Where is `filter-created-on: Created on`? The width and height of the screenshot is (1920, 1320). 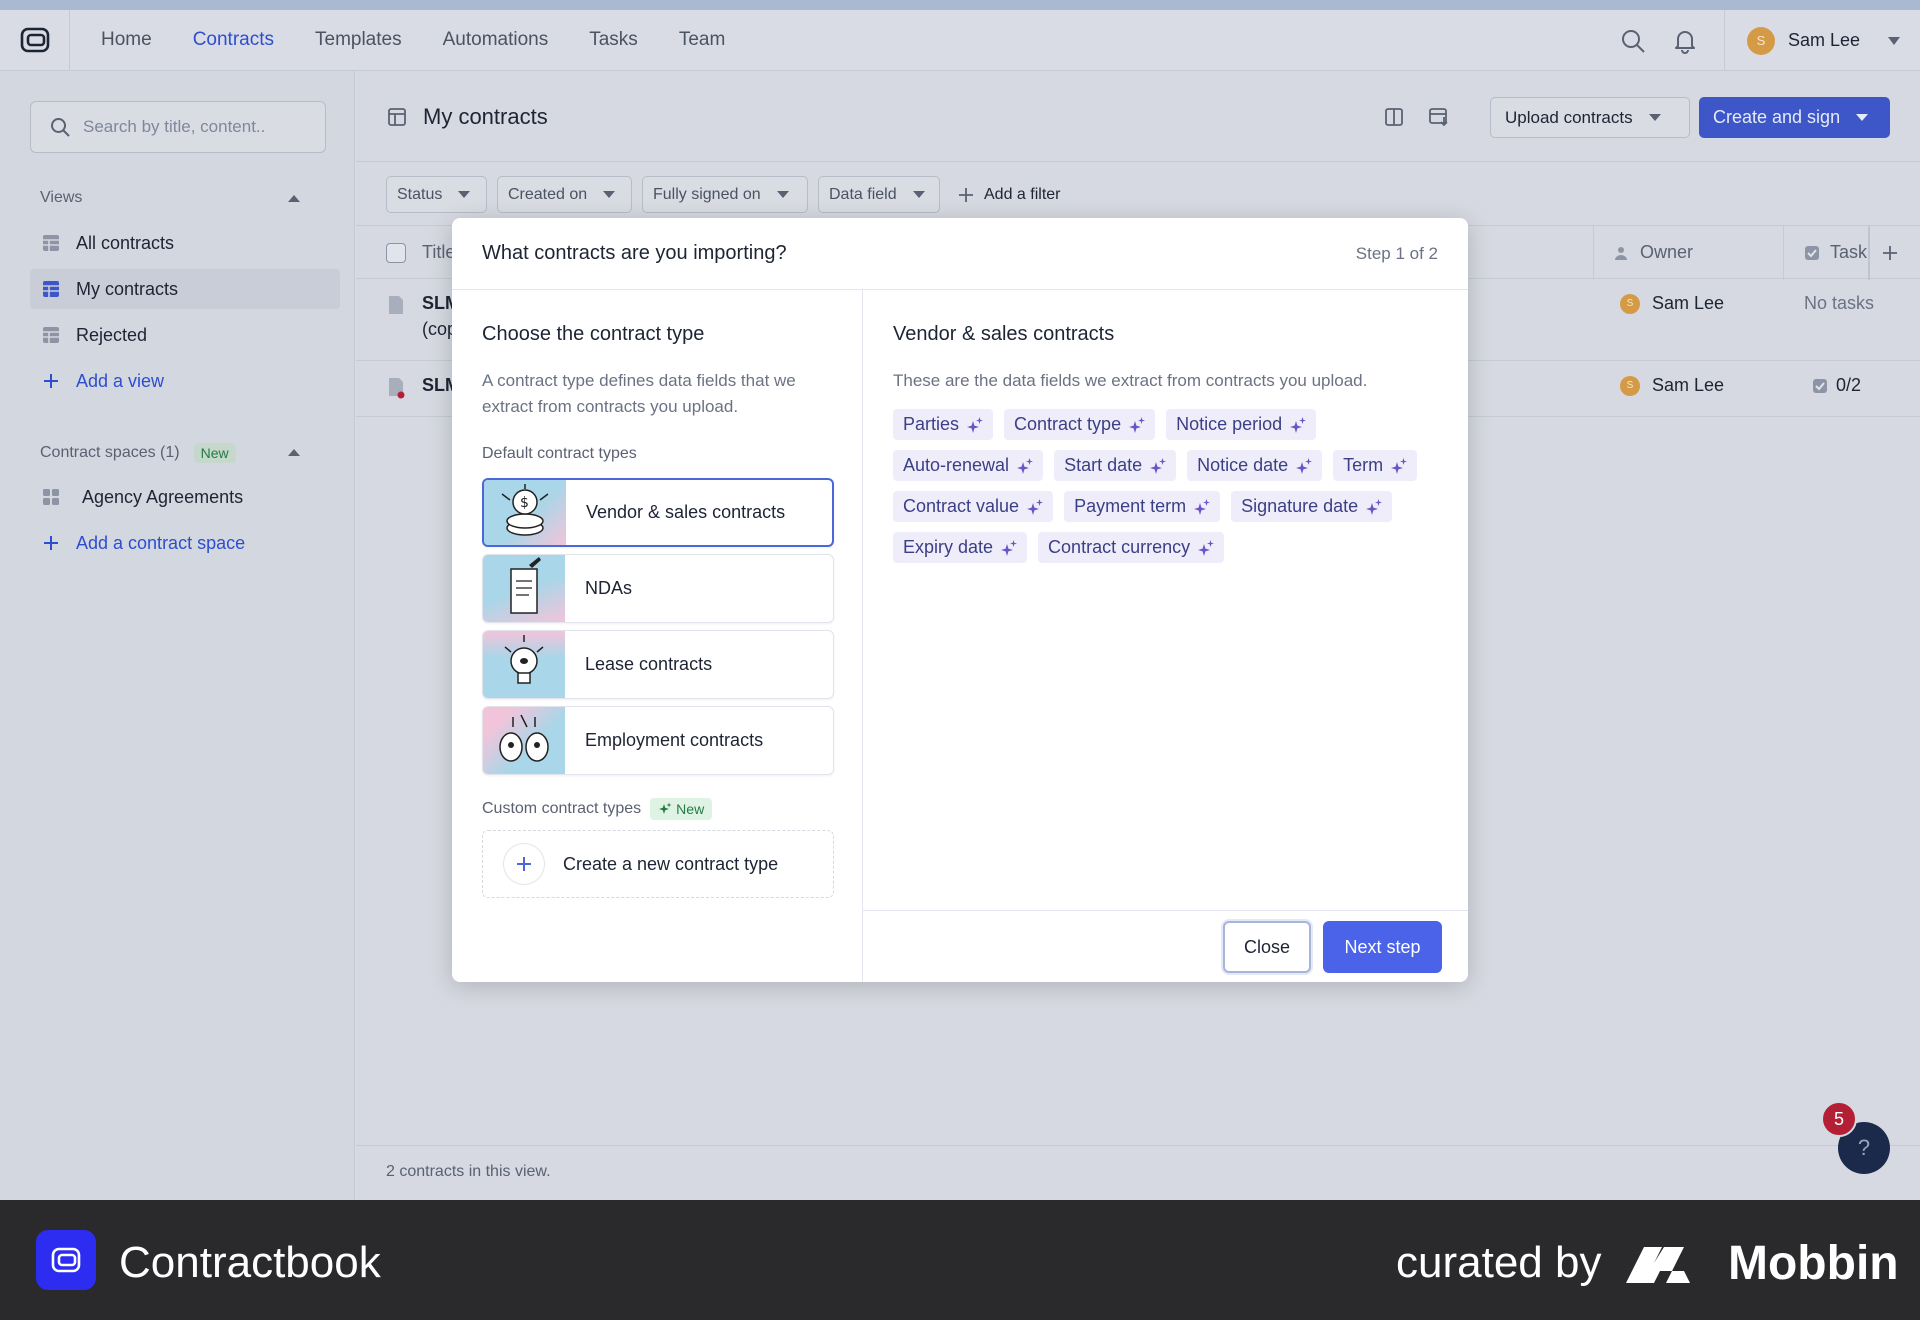 filter-created-on: Created on is located at coordinates (564, 194).